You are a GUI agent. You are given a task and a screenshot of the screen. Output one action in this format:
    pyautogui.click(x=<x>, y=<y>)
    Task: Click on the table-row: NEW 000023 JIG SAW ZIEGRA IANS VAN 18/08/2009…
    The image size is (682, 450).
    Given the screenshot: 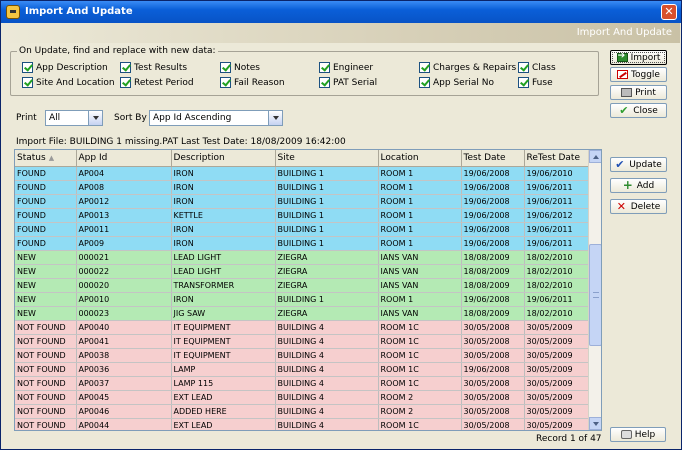 What is the action you would take?
    pyautogui.click(x=302, y=313)
    